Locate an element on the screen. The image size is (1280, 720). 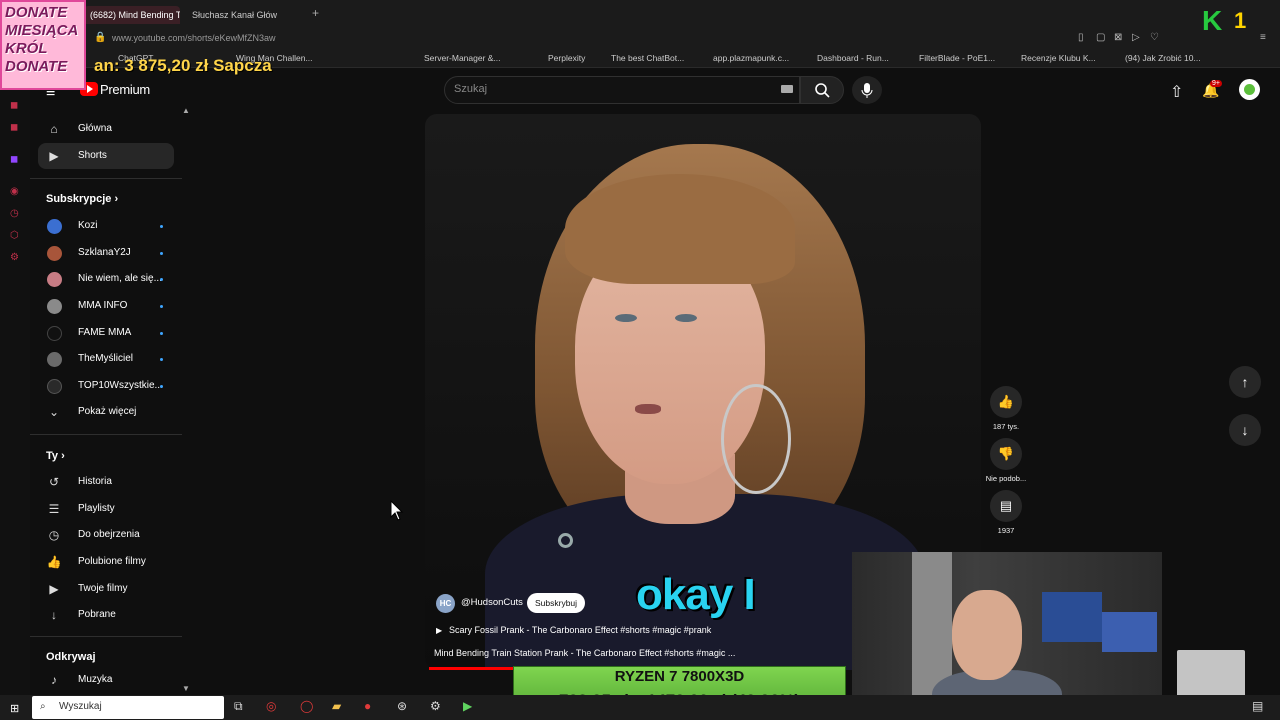
subscribe-button: Subskrybuj is located at coordinates (556, 603).